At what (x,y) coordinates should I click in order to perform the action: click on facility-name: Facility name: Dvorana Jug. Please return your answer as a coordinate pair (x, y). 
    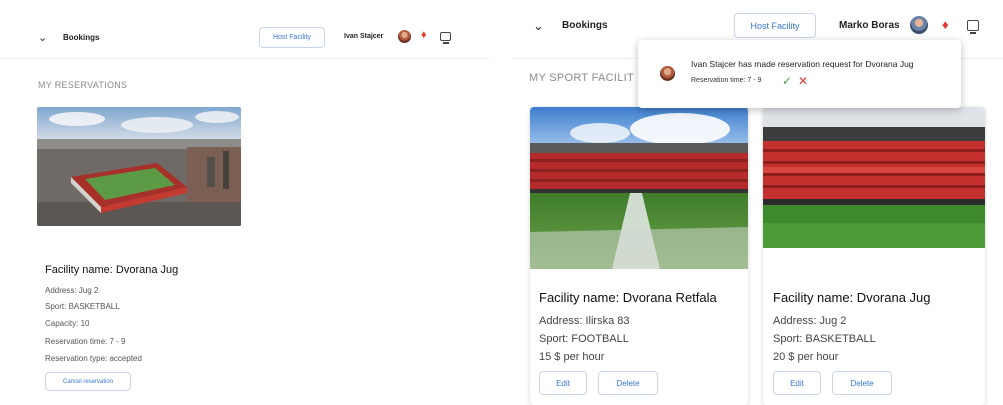
    Looking at the image, I should click on (852, 297).